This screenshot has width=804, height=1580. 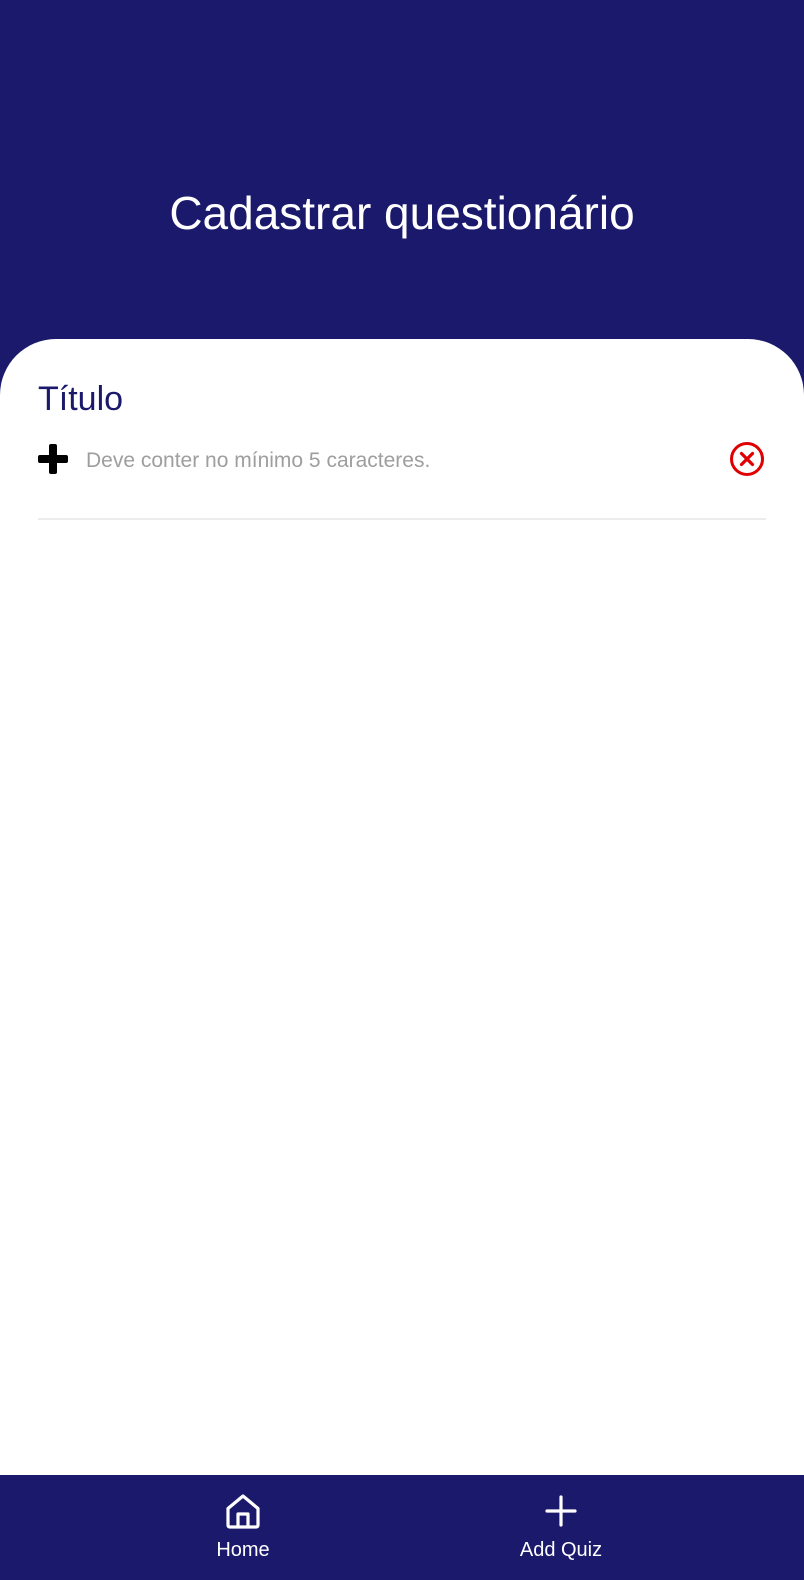 I want to click on clear-circle-icon, so click(x=747, y=459).